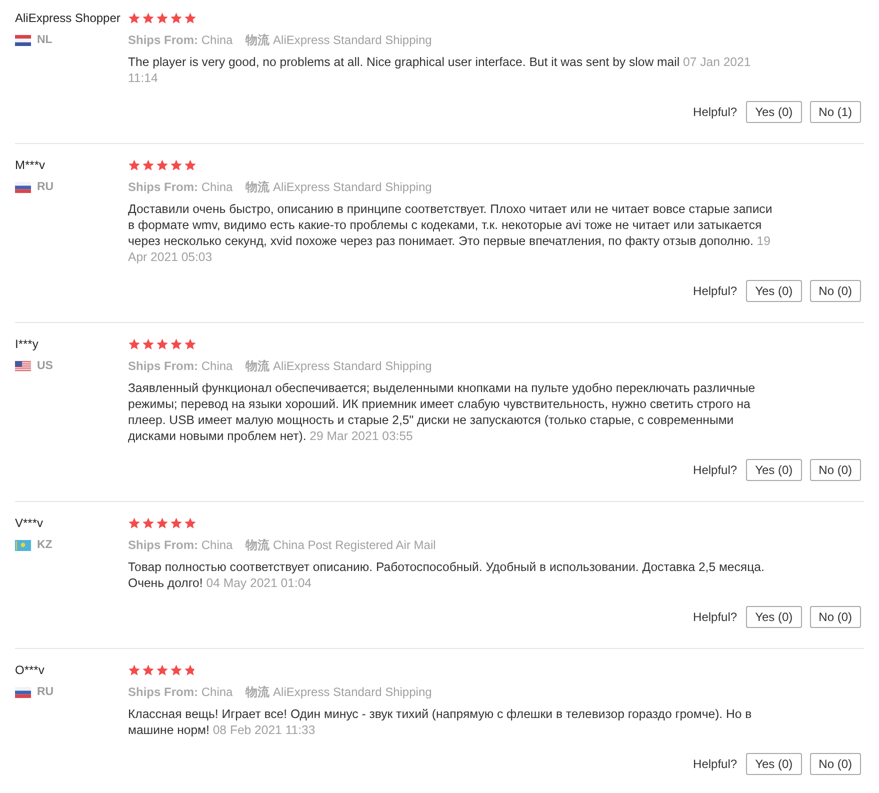  I want to click on review-text: The player is very good, no problems at all. Nice graphical user interface. But it was sent by slow mail 07 Jan 2021 11:14, so click(440, 70).